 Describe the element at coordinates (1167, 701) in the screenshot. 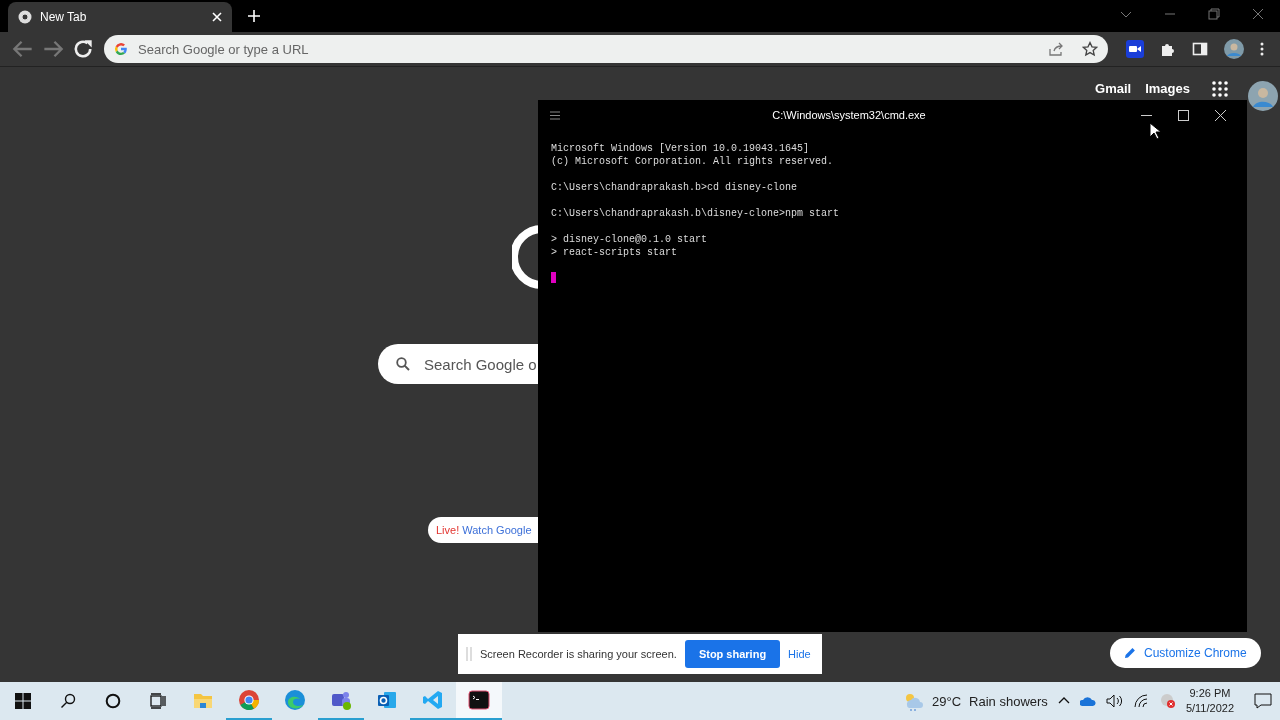

I see `battery-alert-icon` at that location.